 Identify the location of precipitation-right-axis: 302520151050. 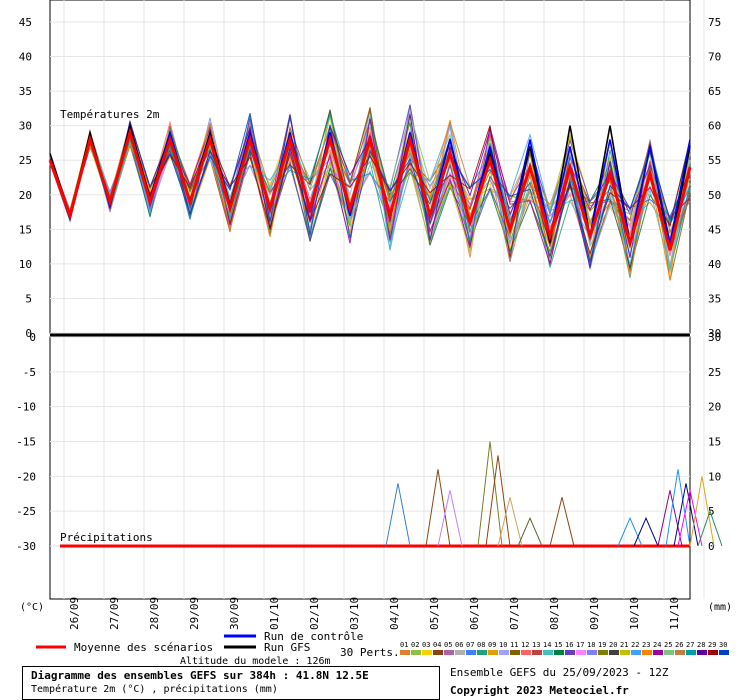
(714, 442).